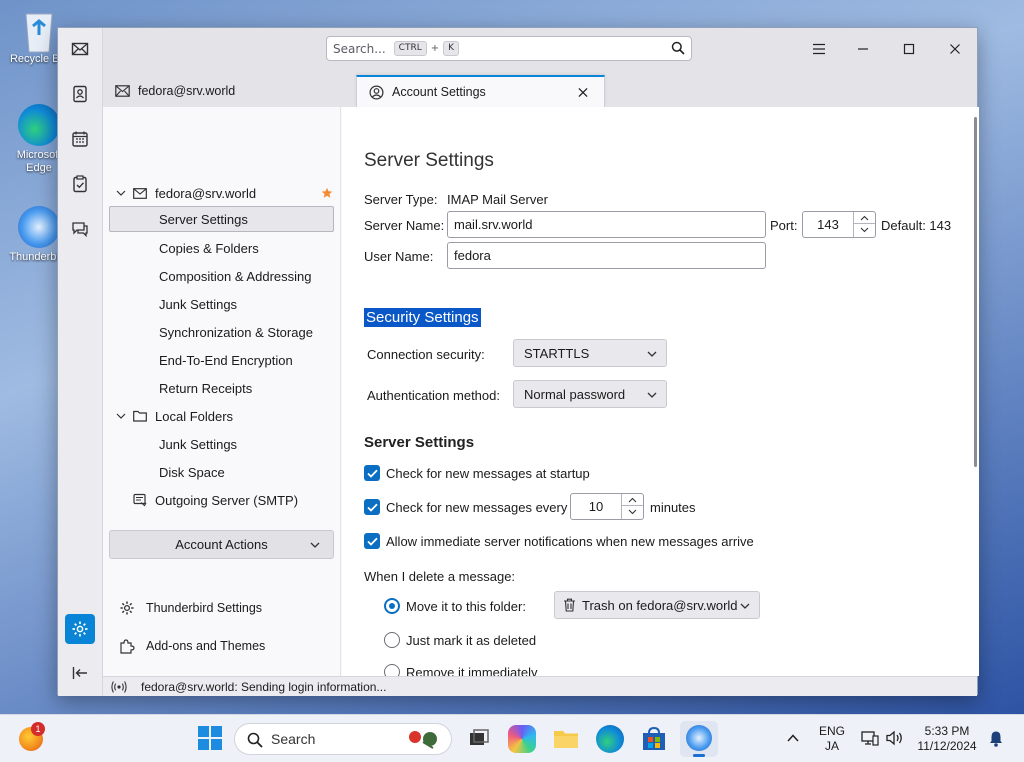 The height and width of the screenshot is (762, 1024). I want to click on network-icon, so click(870, 739).